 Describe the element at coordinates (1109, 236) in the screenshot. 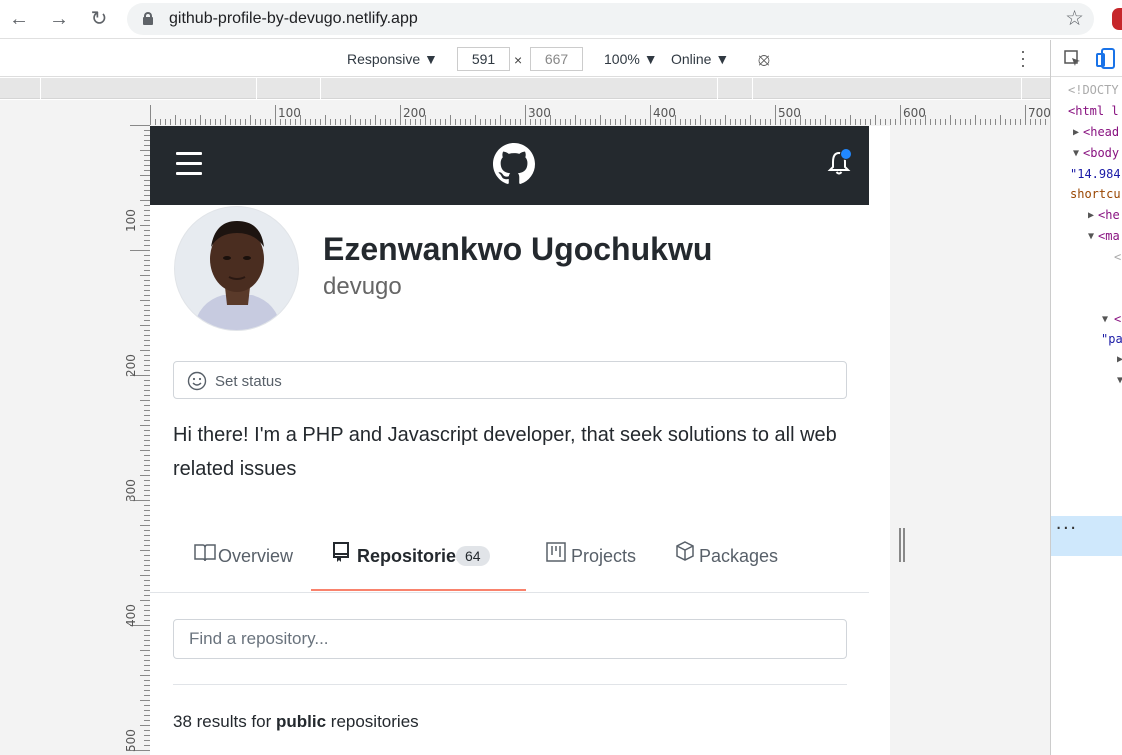

I see `dom-line: <ma` at that location.